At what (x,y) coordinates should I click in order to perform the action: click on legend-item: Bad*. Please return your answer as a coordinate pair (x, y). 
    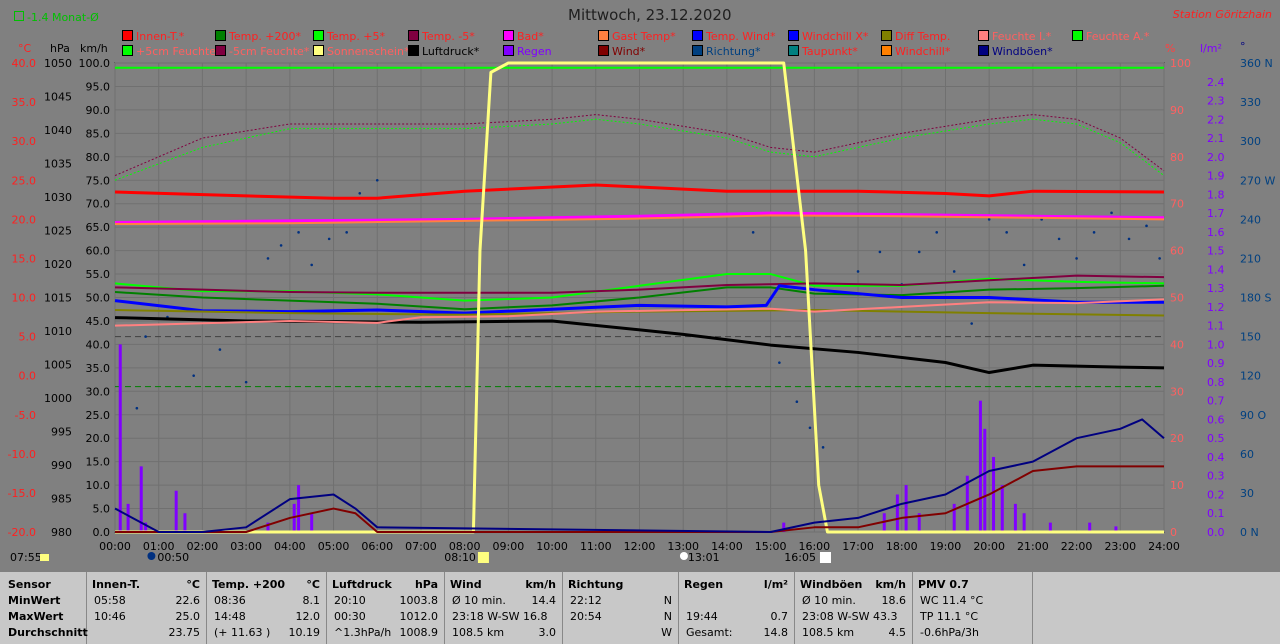
    Looking at the image, I should click on (523, 36).